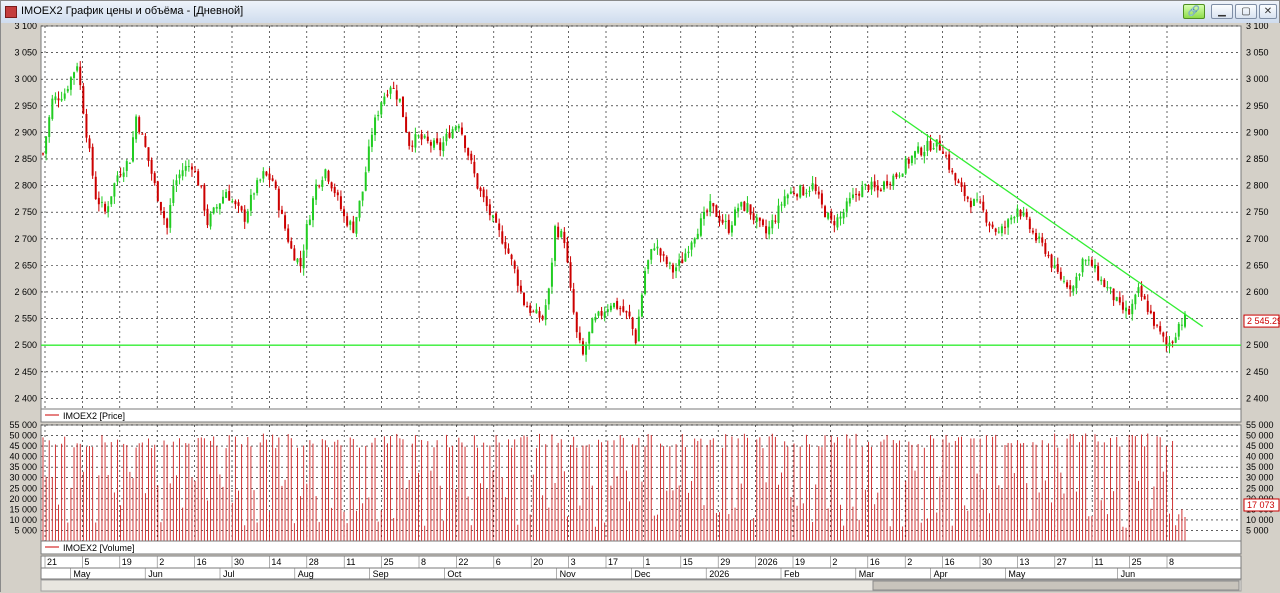 The height and width of the screenshot is (593, 1280). What do you see at coordinates (25, 79) in the screenshot?
I see `price-tick-label: 3 000` at bounding box center [25, 79].